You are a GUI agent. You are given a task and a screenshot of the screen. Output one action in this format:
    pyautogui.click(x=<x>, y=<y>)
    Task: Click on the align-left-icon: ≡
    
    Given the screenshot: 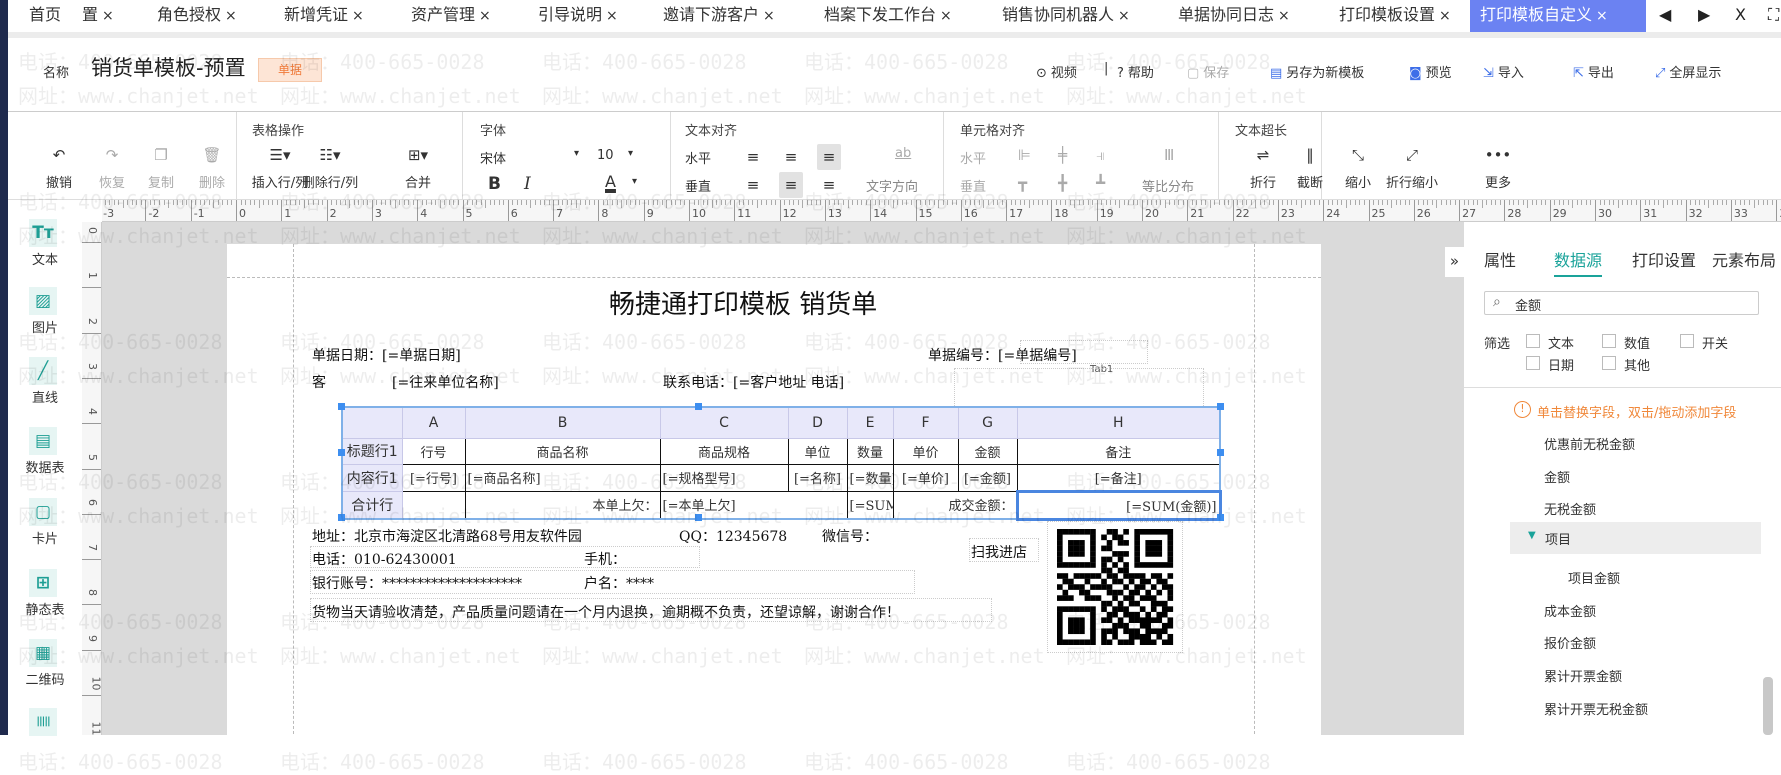 What is the action you would take?
    pyautogui.click(x=753, y=157)
    